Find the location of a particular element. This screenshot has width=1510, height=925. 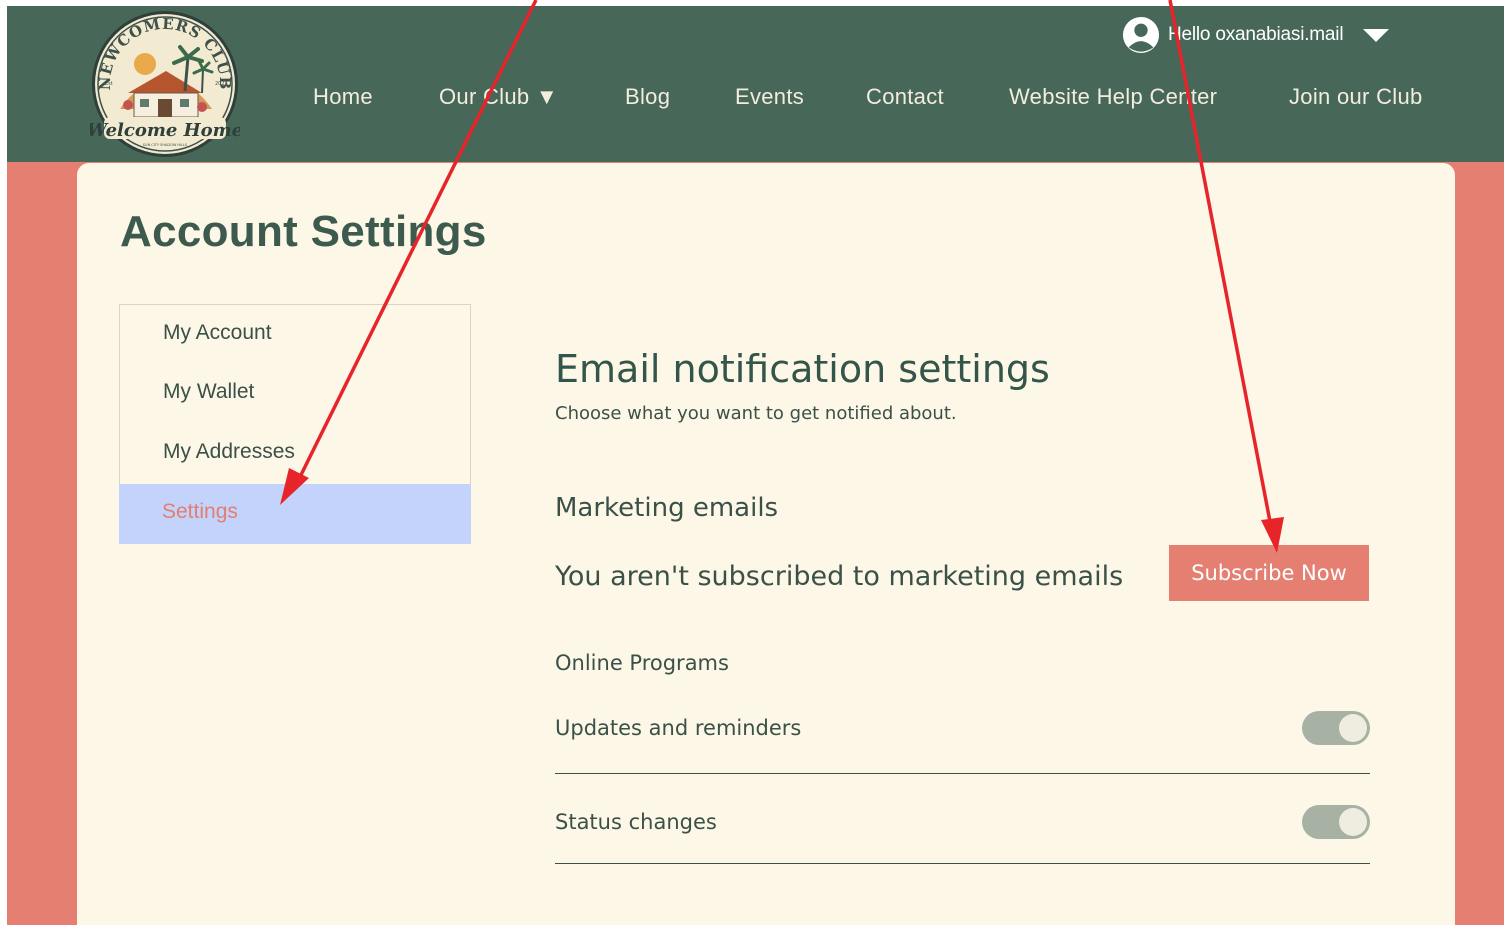

side-menu-settings: Settings is located at coordinates (295, 514).